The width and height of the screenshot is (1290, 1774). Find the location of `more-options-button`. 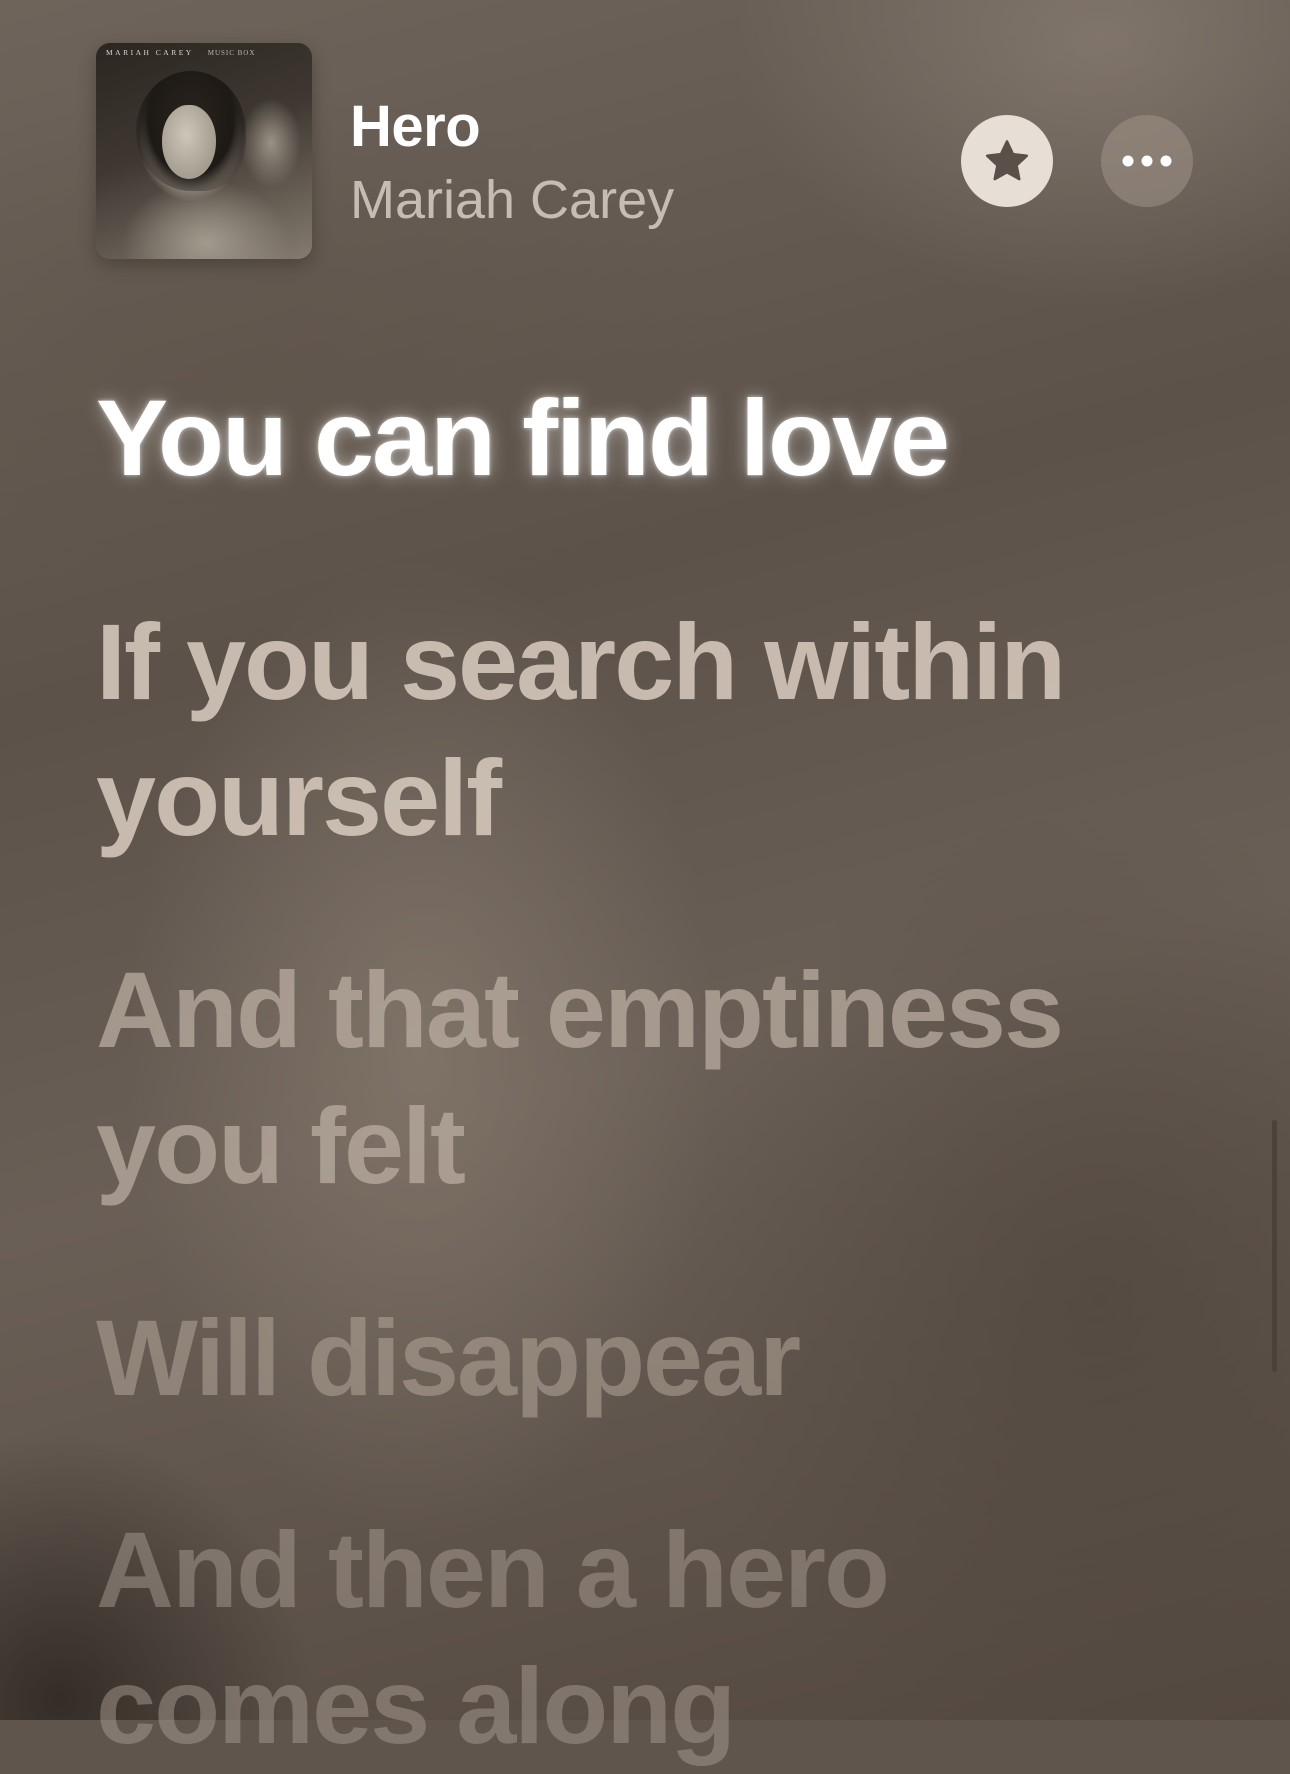

more-options-button is located at coordinates (1147, 161).